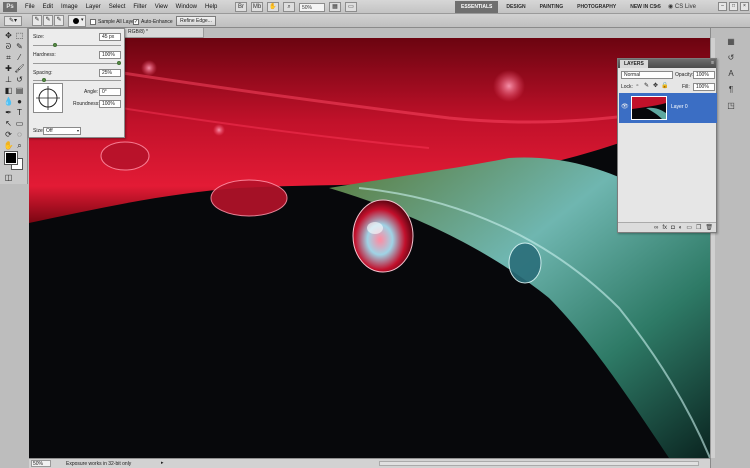 The height and width of the screenshot is (468, 750). Describe the element at coordinates (722, 6) in the screenshot. I see `minimize-icon: –` at that location.